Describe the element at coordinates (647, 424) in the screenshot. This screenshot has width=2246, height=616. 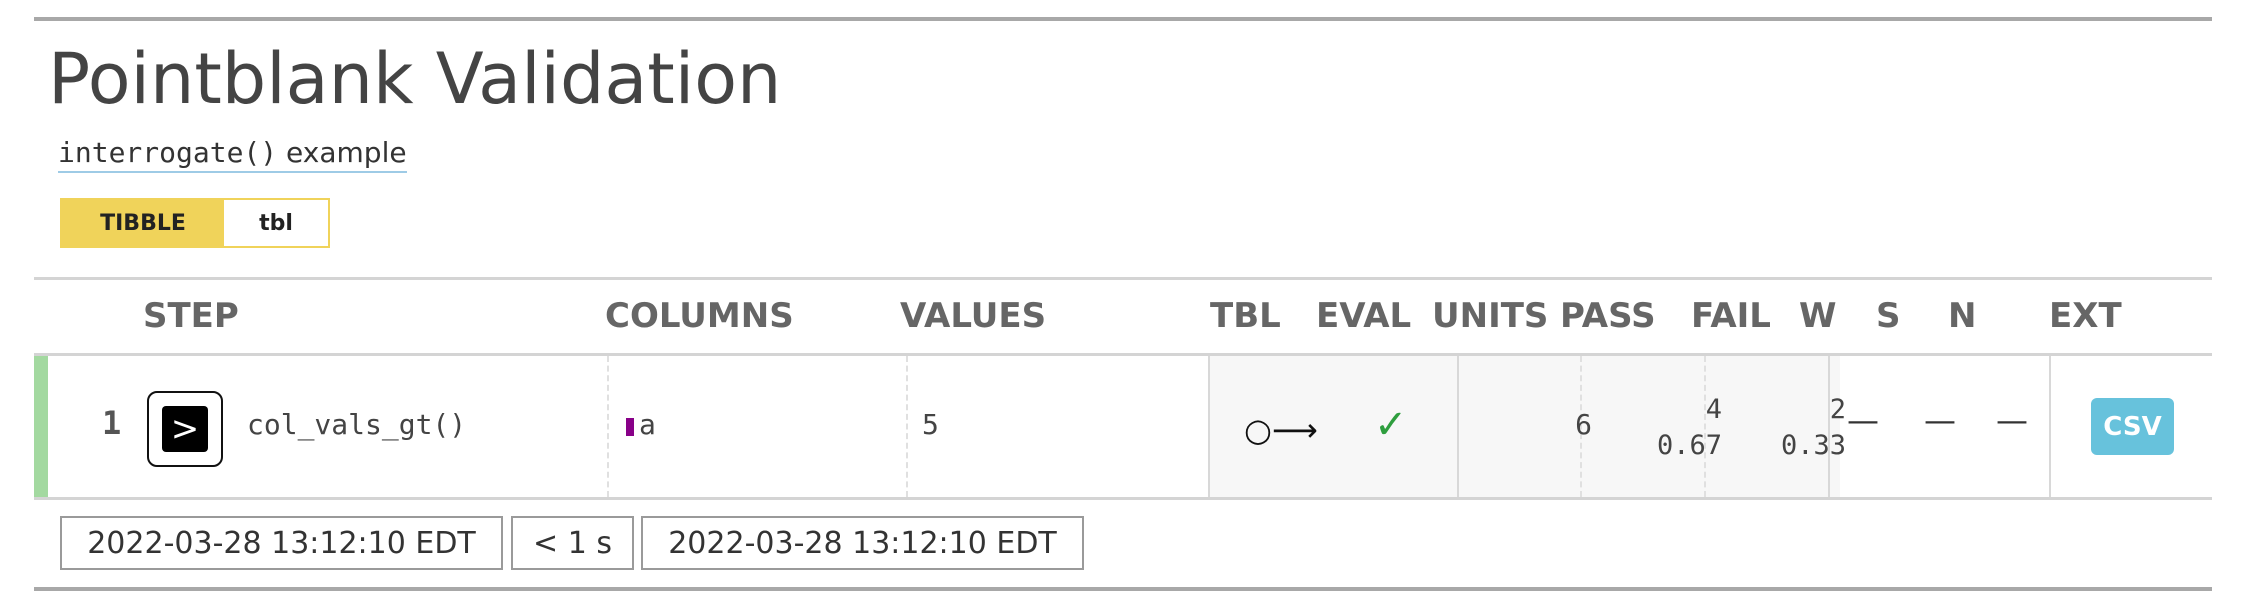
I see `column-name: a` at that location.